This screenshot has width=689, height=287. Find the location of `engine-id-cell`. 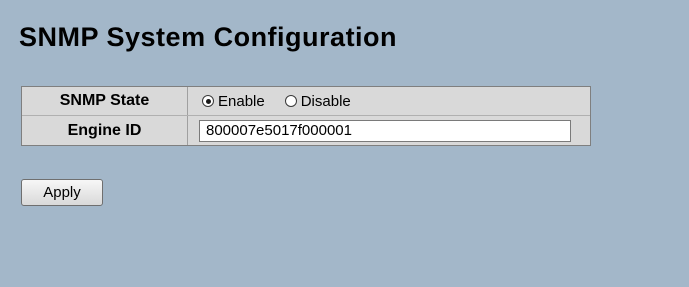

engine-id-cell is located at coordinates (389, 130).